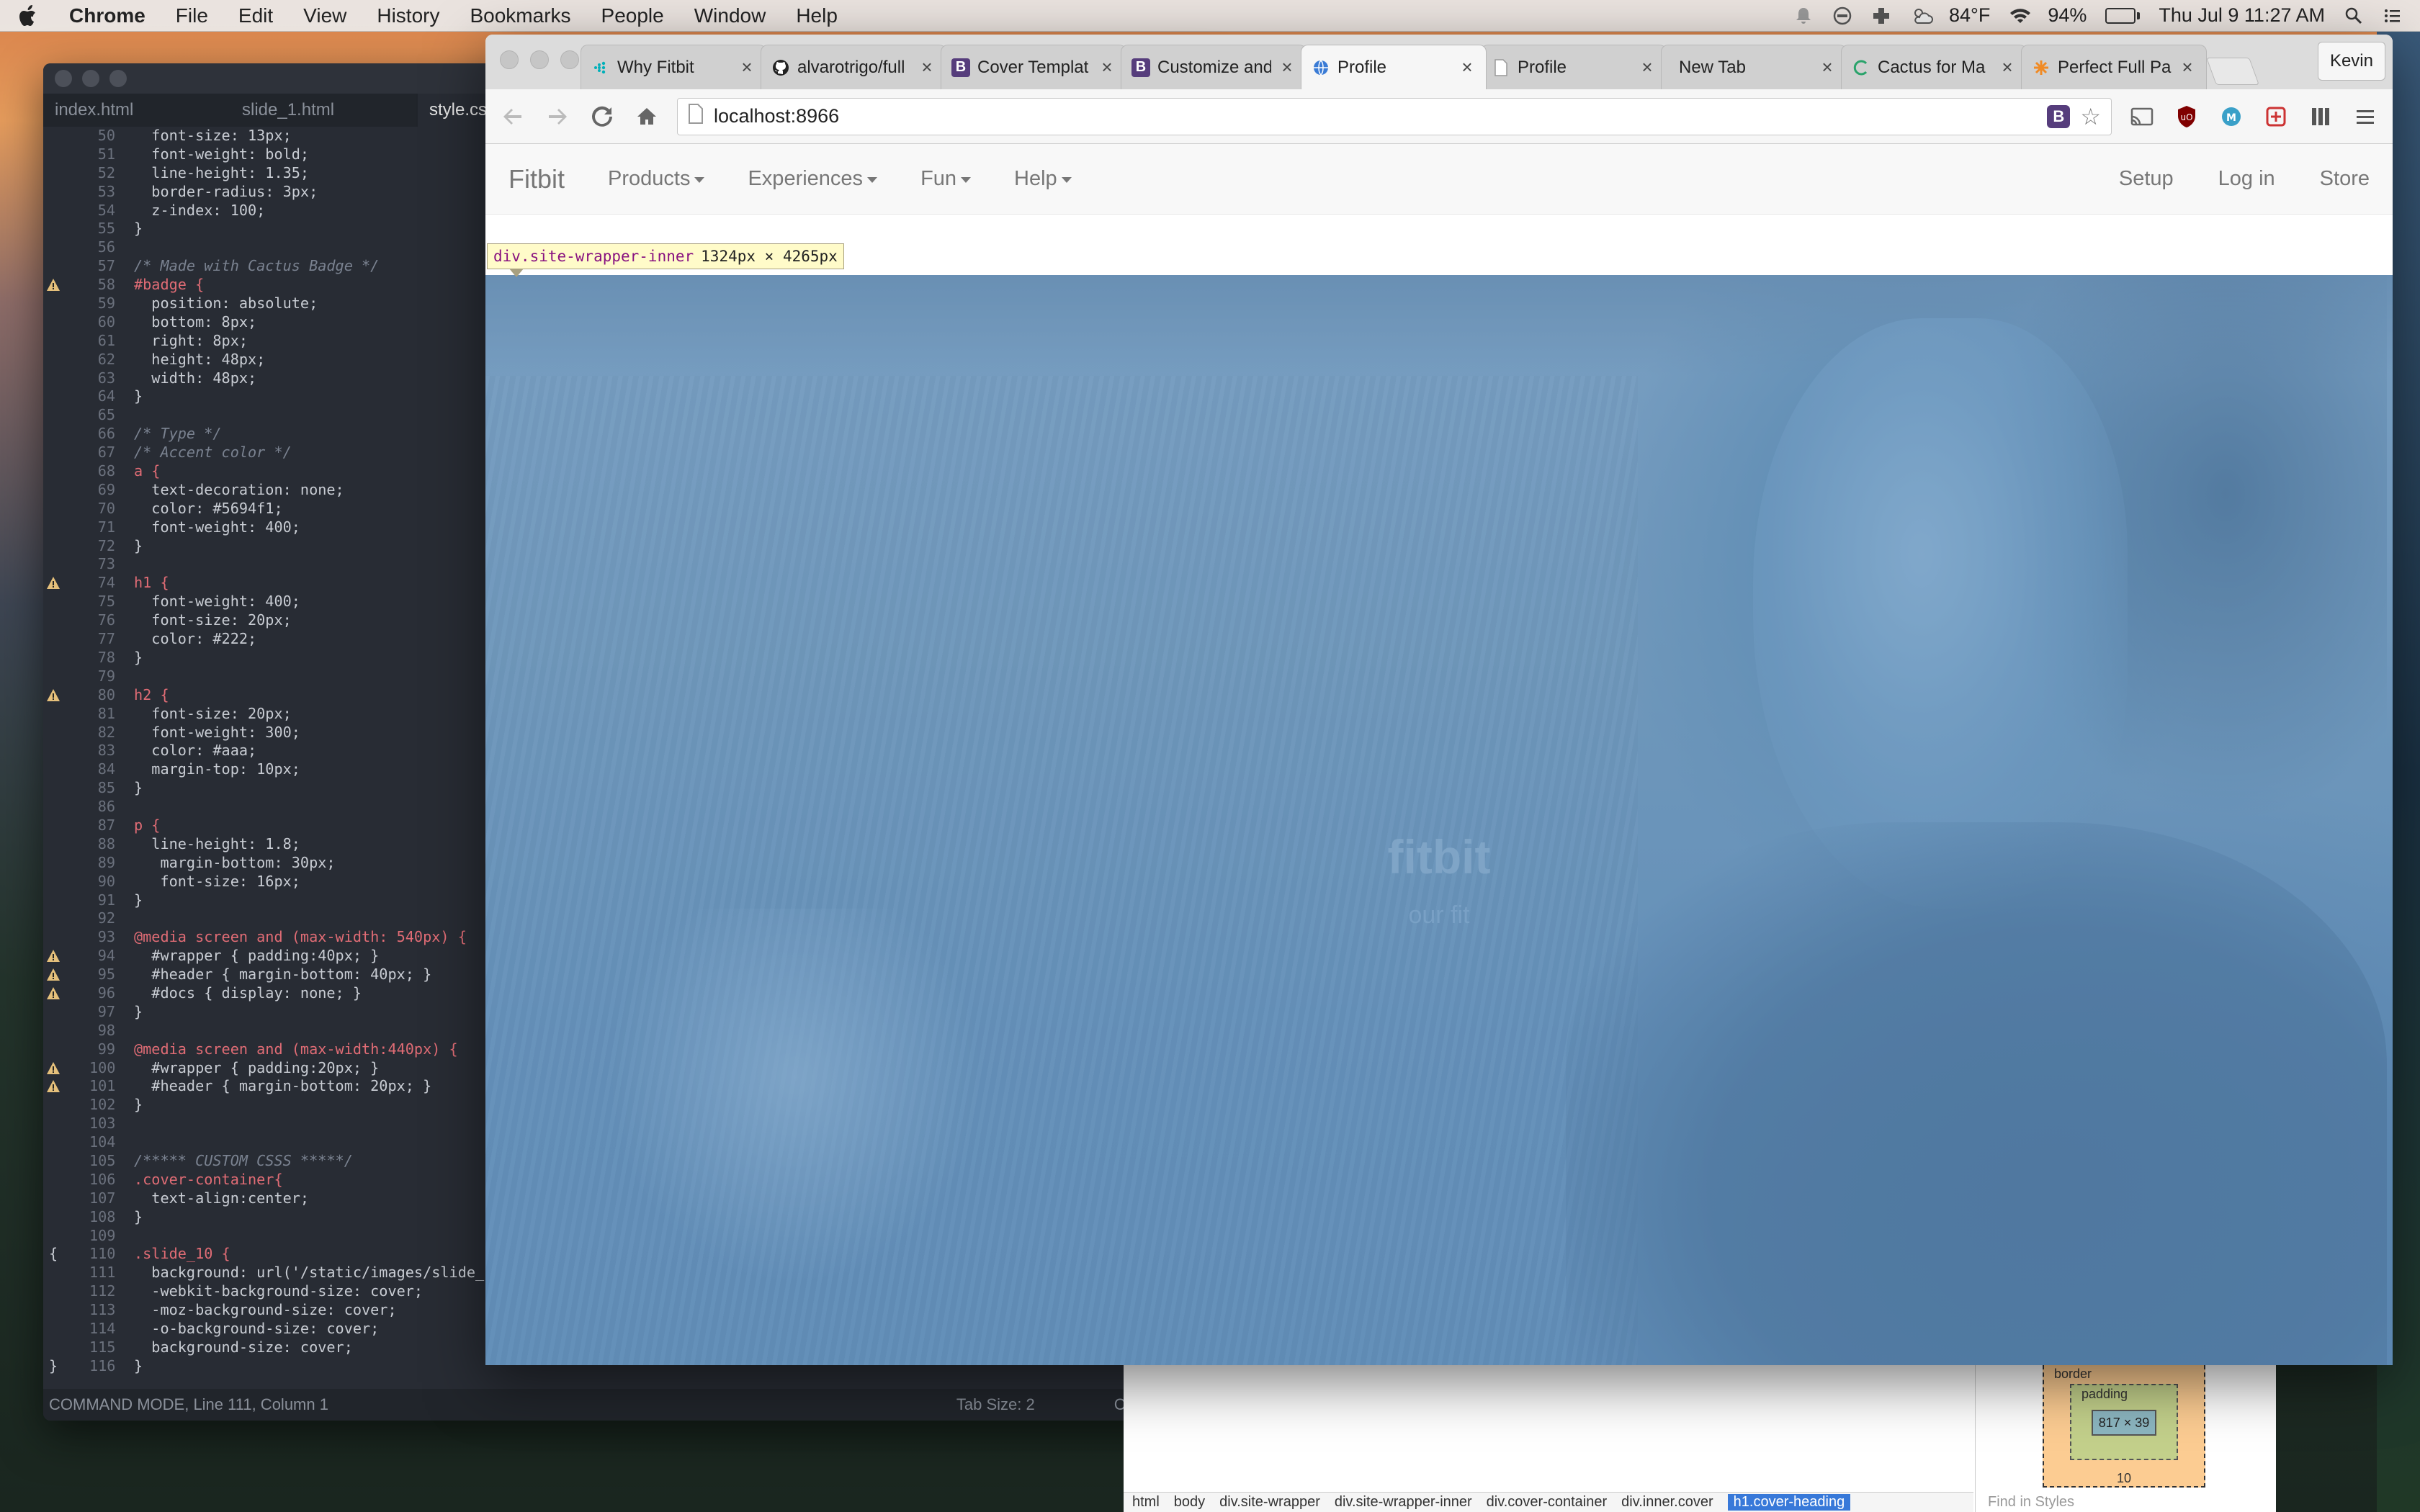 This screenshot has width=2420, height=1512. What do you see at coordinates (2242, 15) in the screenshot?
I see `menubar-clock: Thu Jul 9 11:27 AM` at bounding box center [2242, 15].